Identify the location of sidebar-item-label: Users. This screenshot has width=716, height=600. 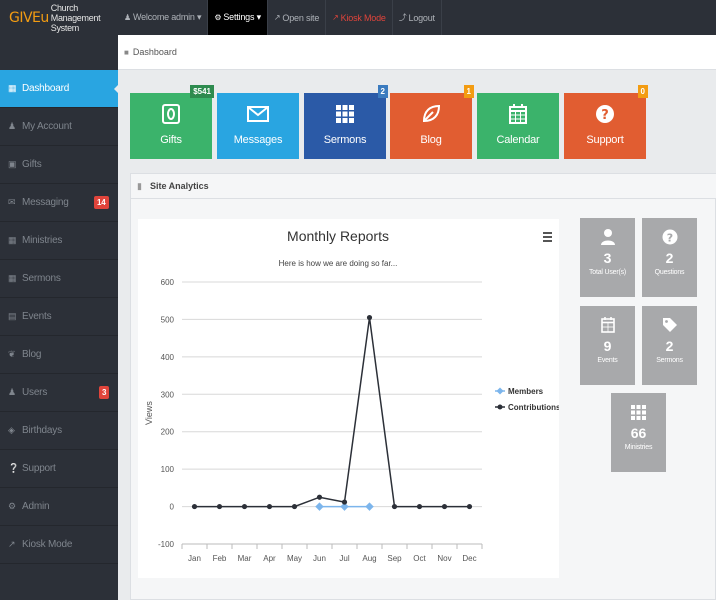
(35, 392).